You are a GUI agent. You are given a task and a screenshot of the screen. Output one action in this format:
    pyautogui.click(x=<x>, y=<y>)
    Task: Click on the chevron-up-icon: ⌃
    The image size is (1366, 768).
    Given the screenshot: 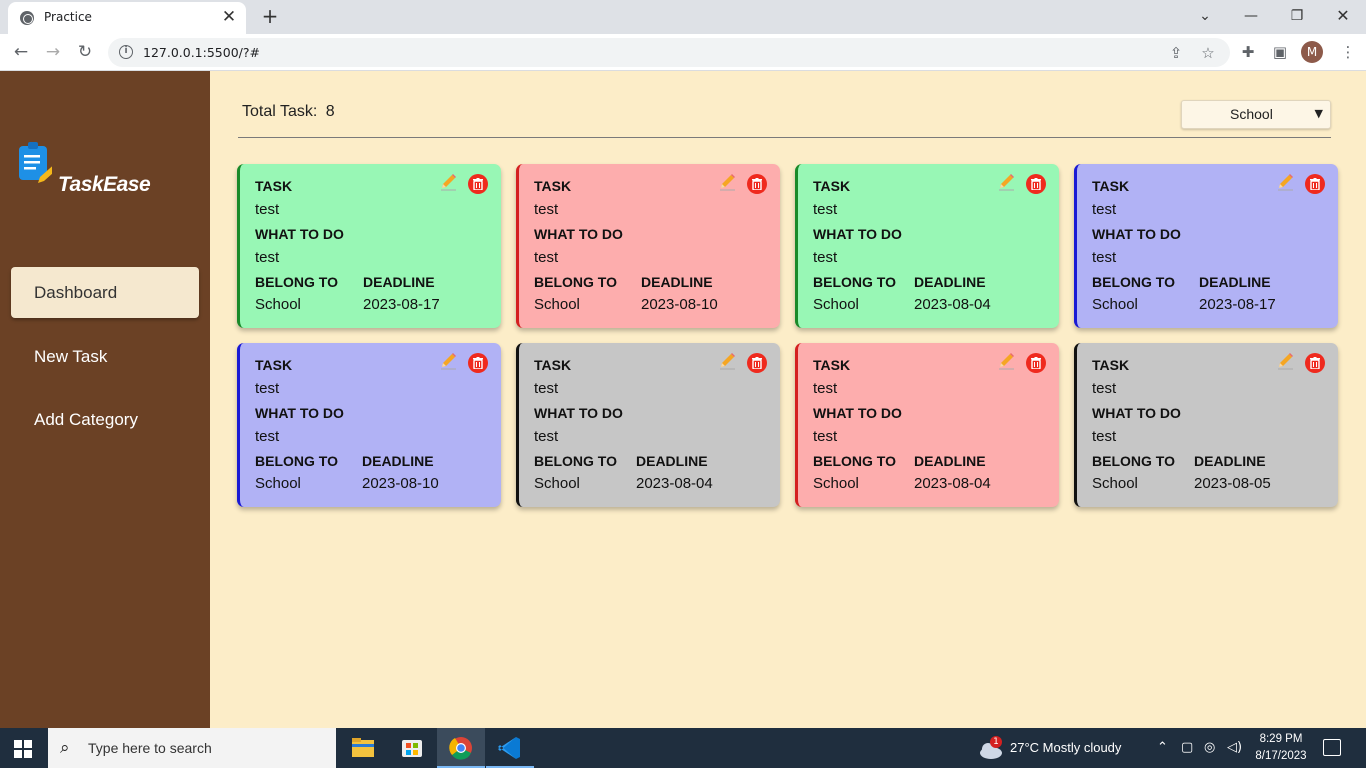 What is the action you would take?
    pyautogui.click(x=1162, y=747)
    